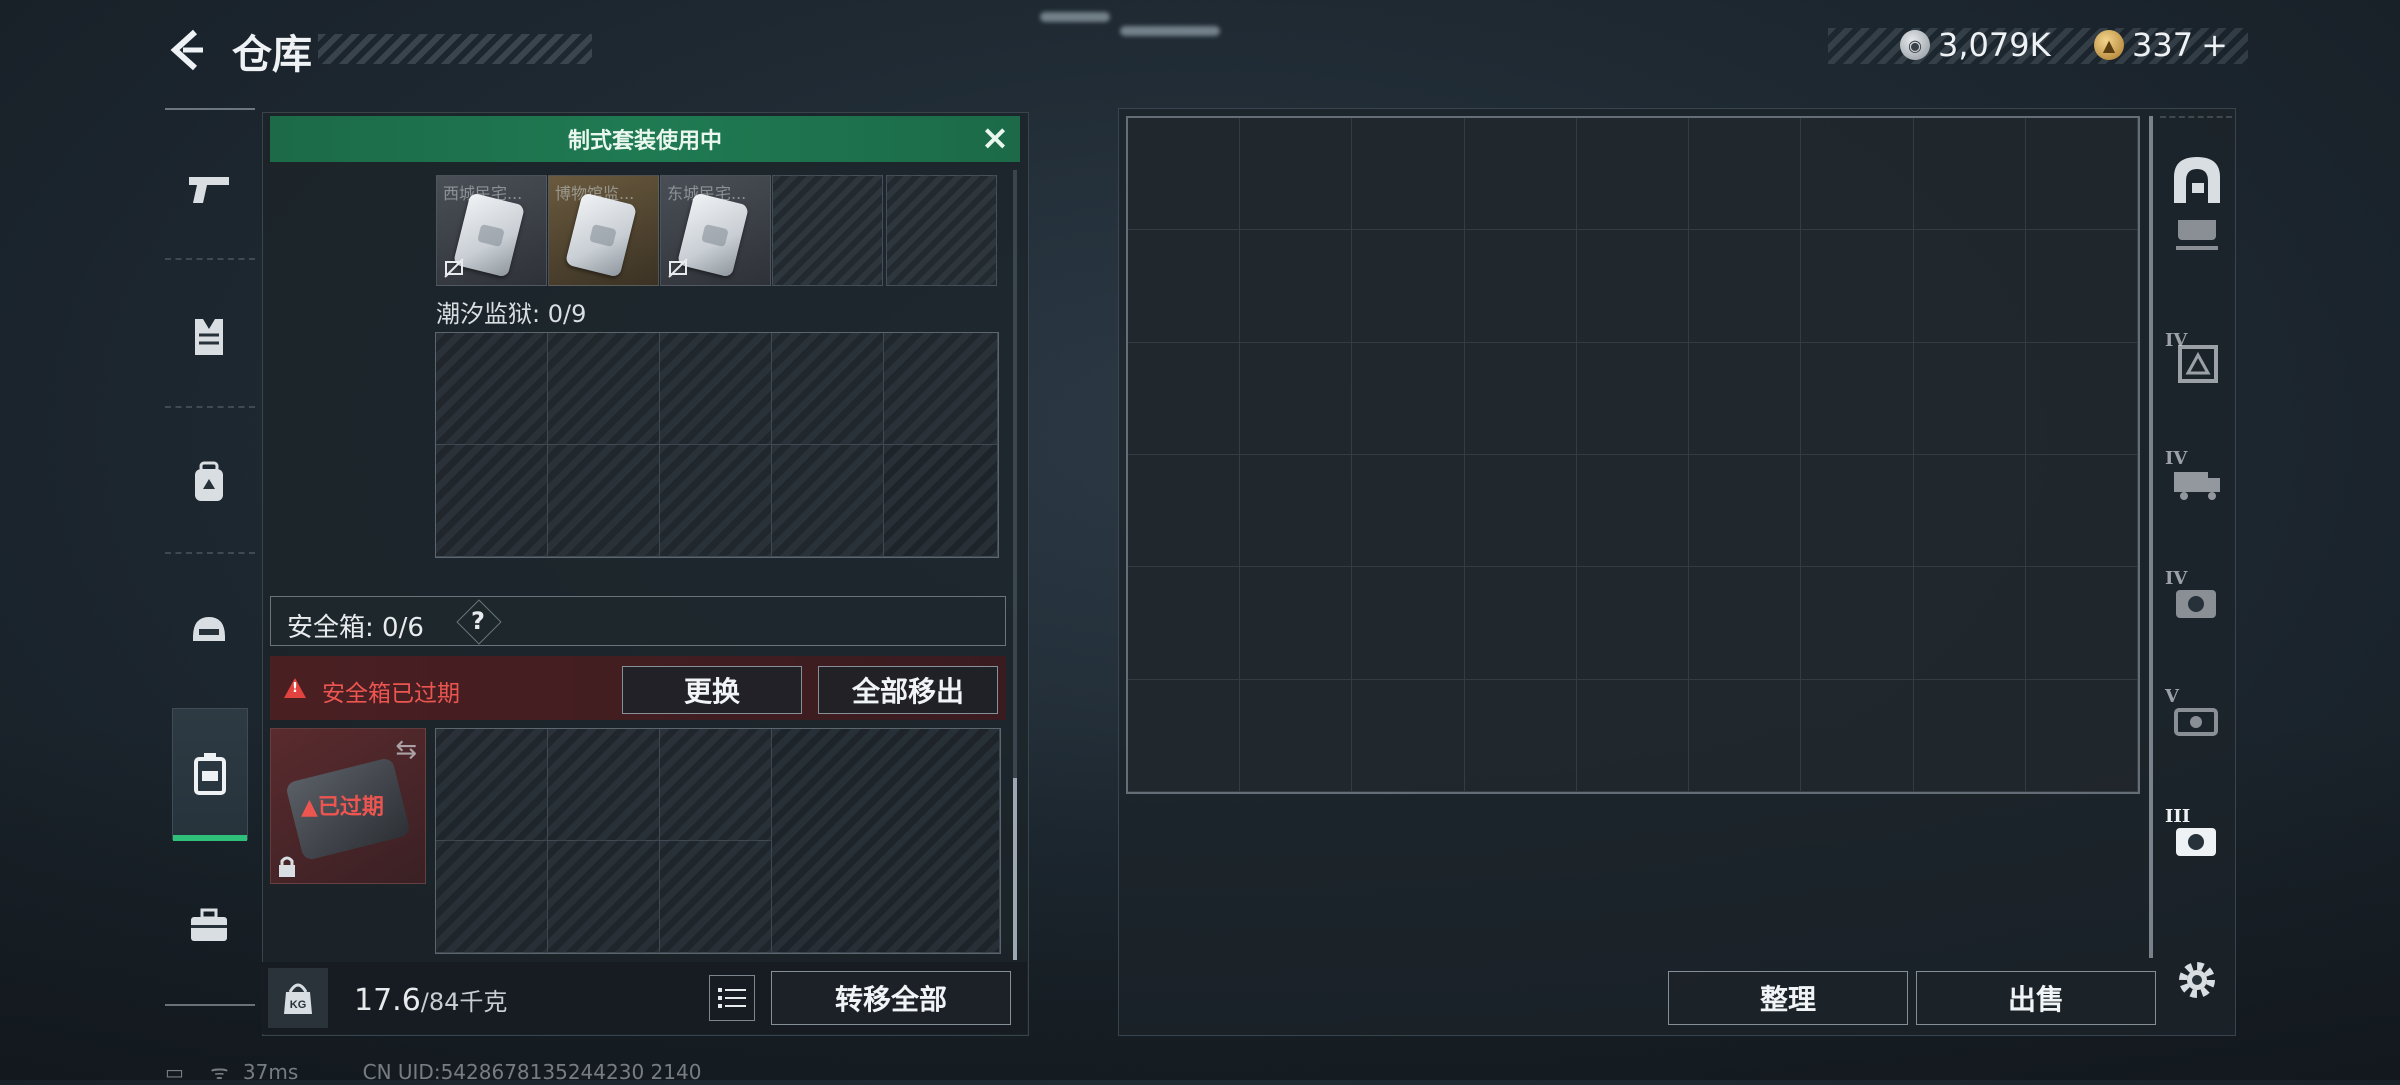  What do you see at coordinates (209, 483) in the screenshot?
I see `nav-backpack` at bounding box center [209, 483].